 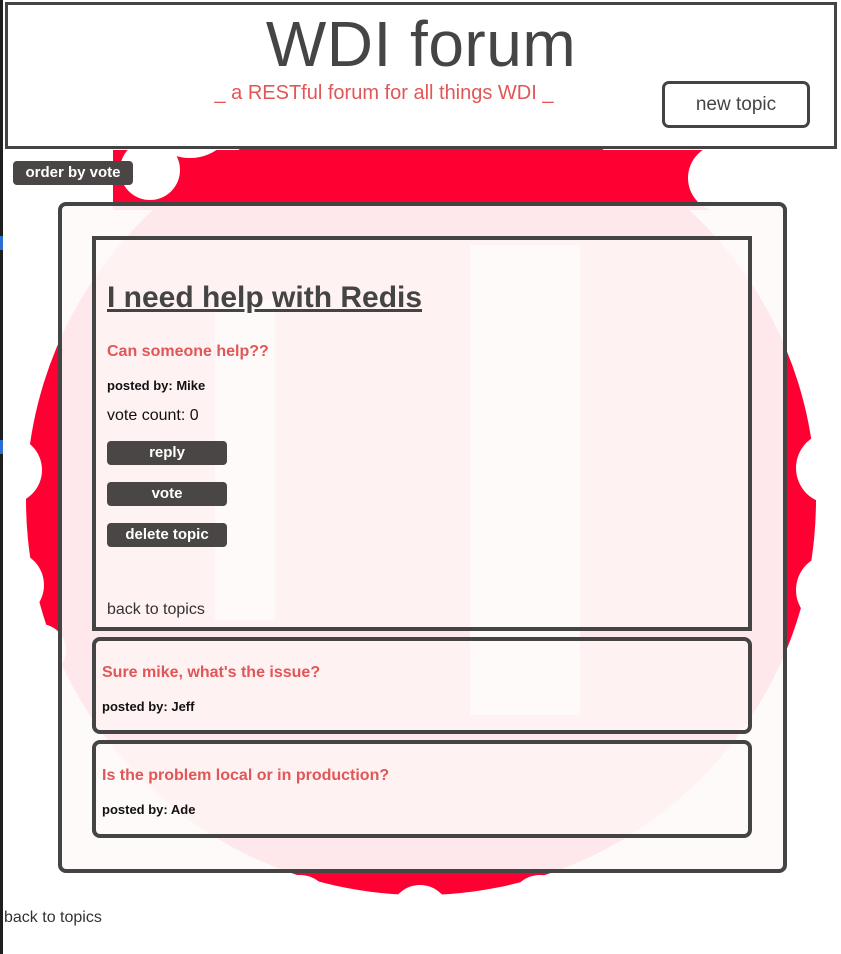 I want to click on author-name: Jeff, so click(x=183, y=706).